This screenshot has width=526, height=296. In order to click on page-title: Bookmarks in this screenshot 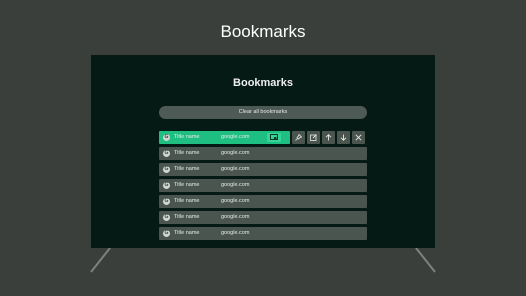, I will do `click(263, 31)`.